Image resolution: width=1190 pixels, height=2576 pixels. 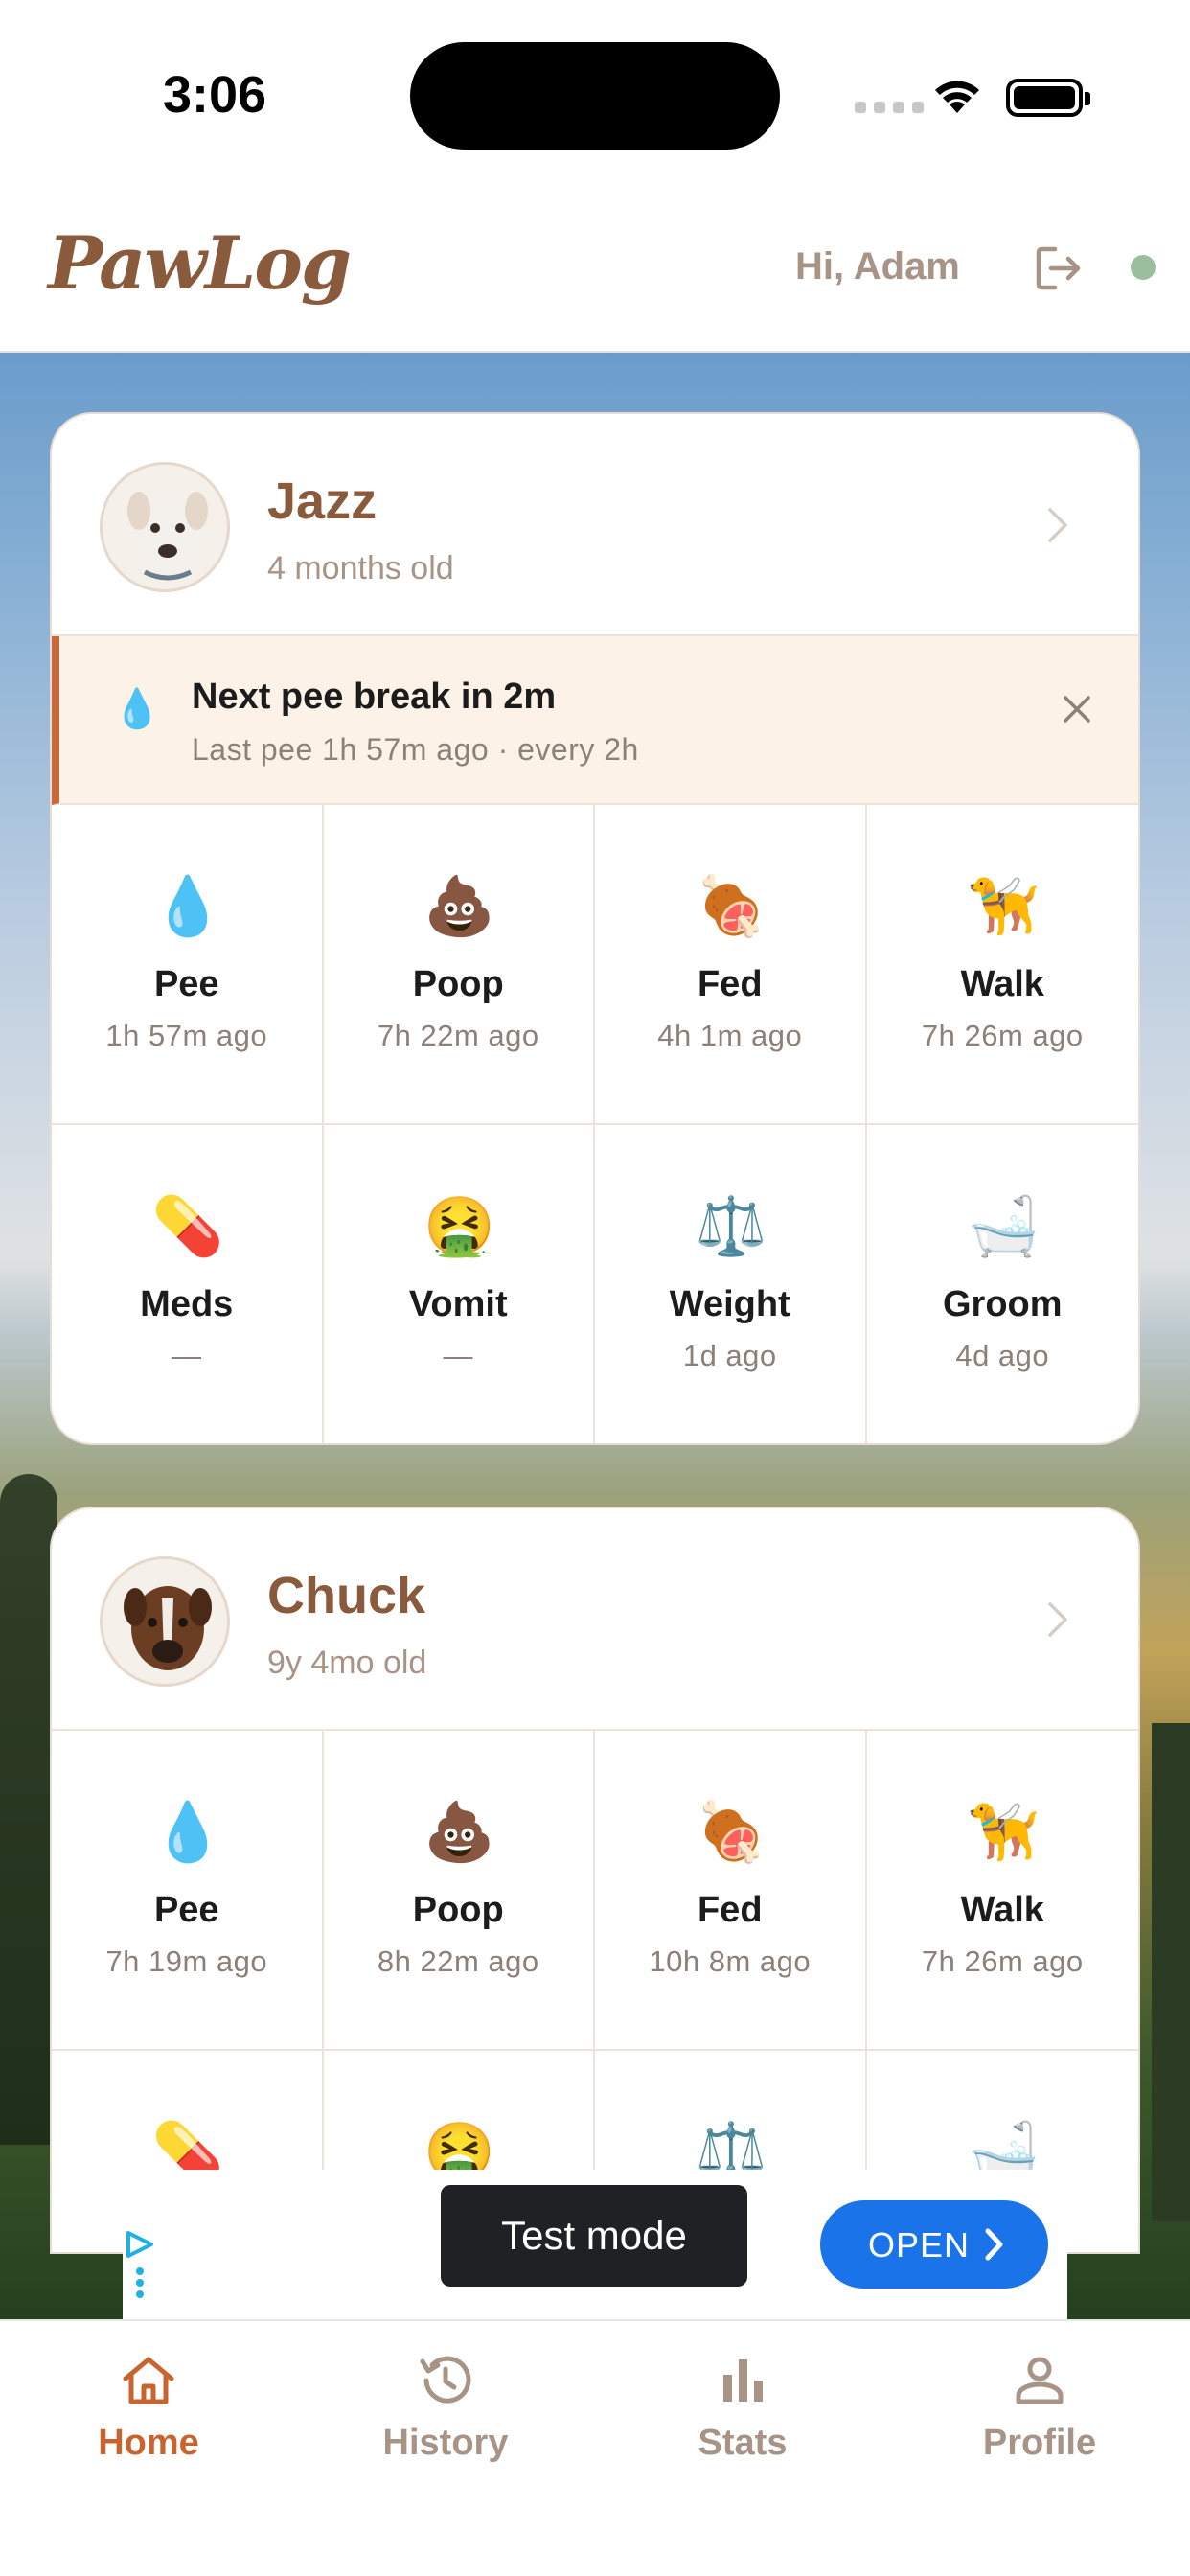 I want to click on battery-icon, so click(x=1048, y=98).